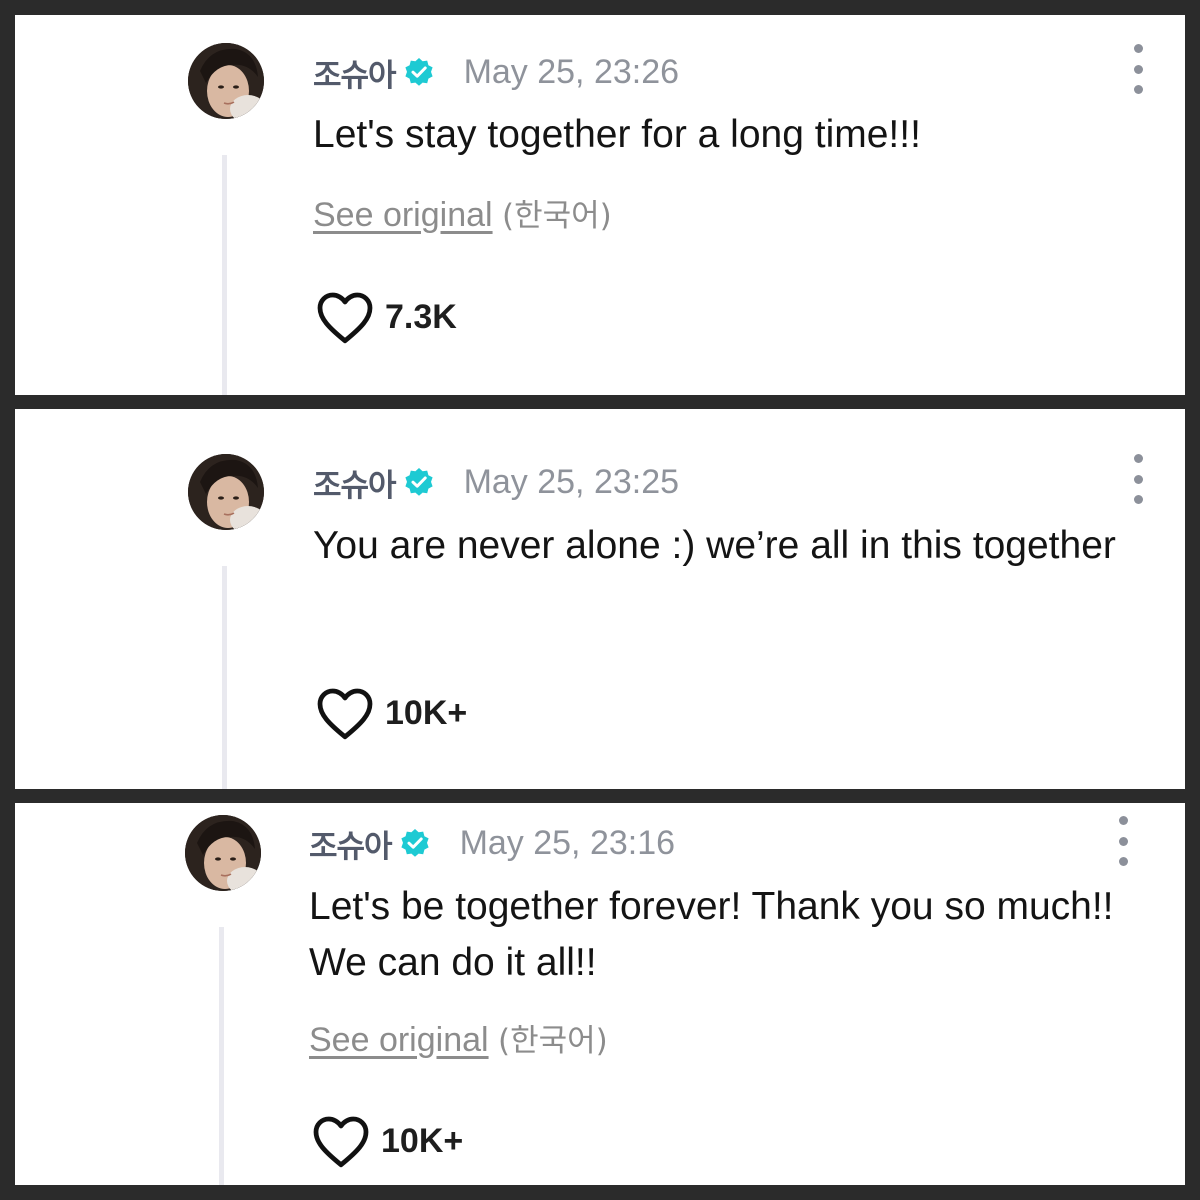  I want to click on post-timestamp: May 25, 23:16, so click(567, 842).